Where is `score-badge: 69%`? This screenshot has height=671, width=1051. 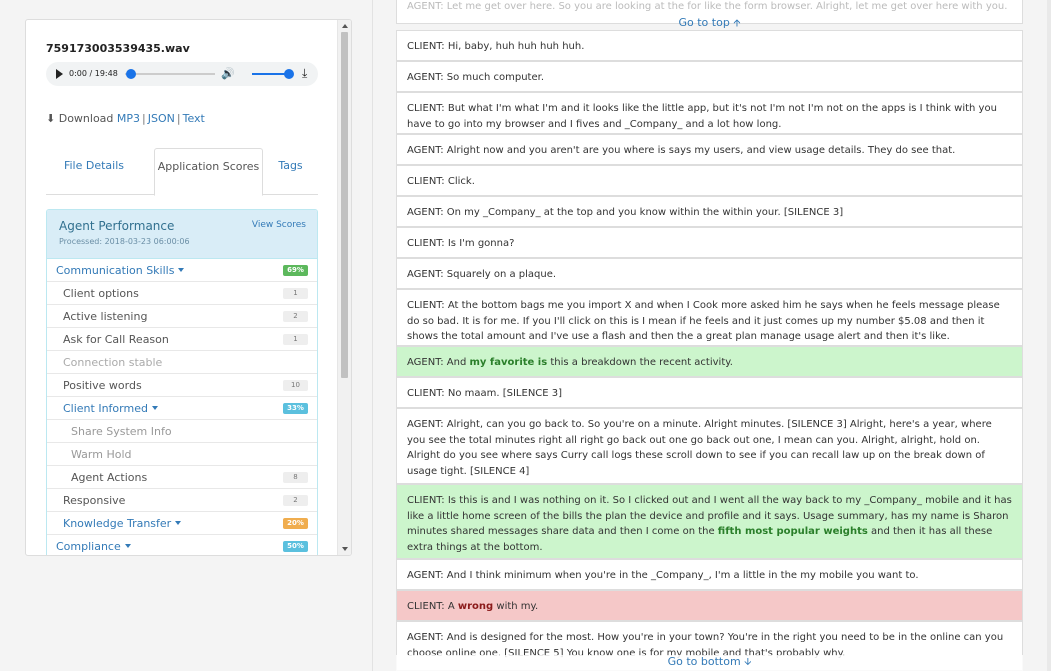
score-badge: 69% is located at coordinates (295, 270).